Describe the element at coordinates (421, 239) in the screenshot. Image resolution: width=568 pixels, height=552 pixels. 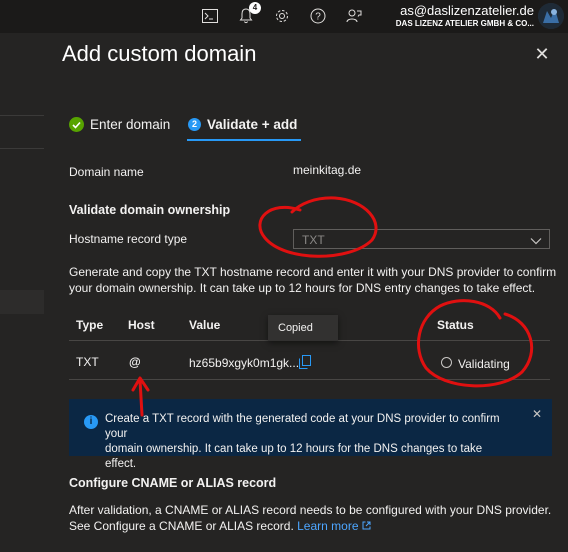
I see `hostname-record-type-dropdown: TXT` at that location.